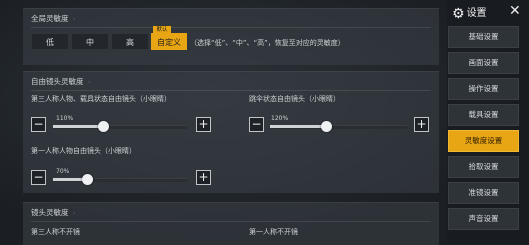  What do you see at coordinates (120, 179) in the screenshot?
I see `fpp-free-look-slider` at bounding box center [120, 179].